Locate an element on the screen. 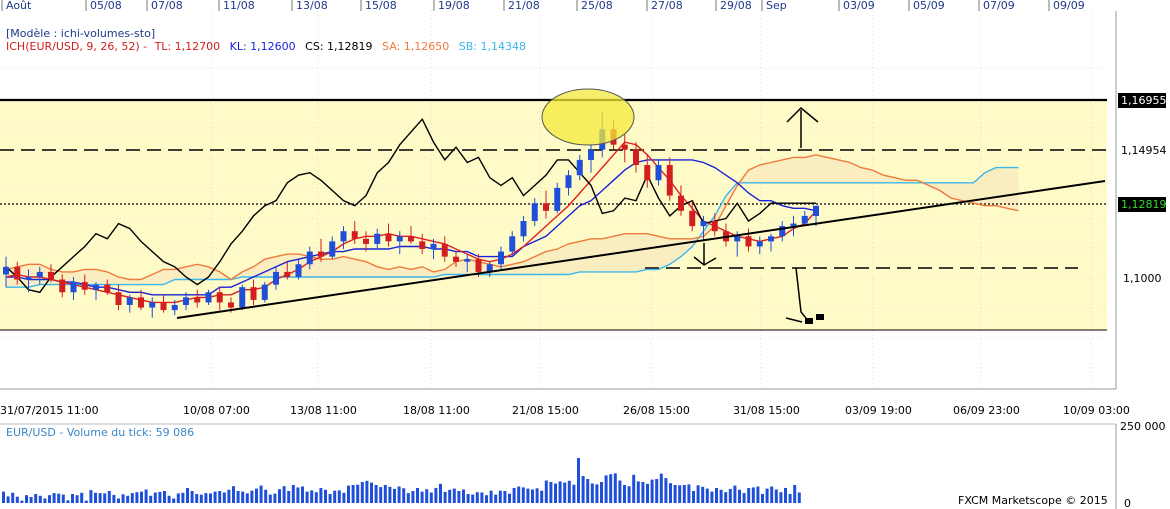 The height and width of the screenshot is (509, 1170). senkou-b-value: SB: 1,14348 is located at coordinates (492, 46).